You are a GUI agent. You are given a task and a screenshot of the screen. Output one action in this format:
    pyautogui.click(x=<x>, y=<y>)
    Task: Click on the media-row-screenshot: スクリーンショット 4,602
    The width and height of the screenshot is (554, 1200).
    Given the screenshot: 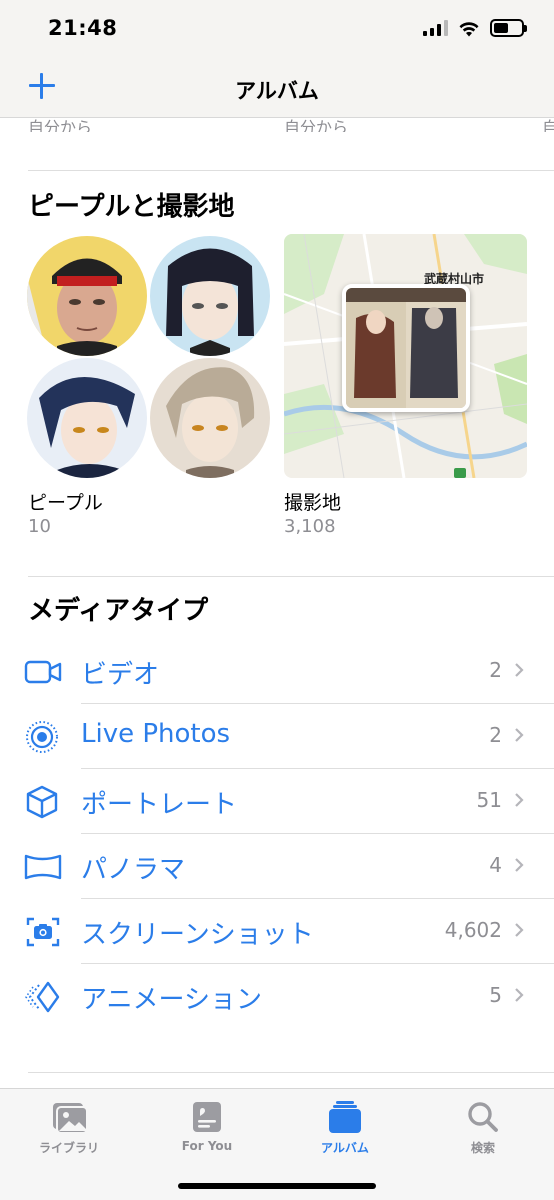 What is the action you would take?
    pyautogui.click(x=277, y=932)
    